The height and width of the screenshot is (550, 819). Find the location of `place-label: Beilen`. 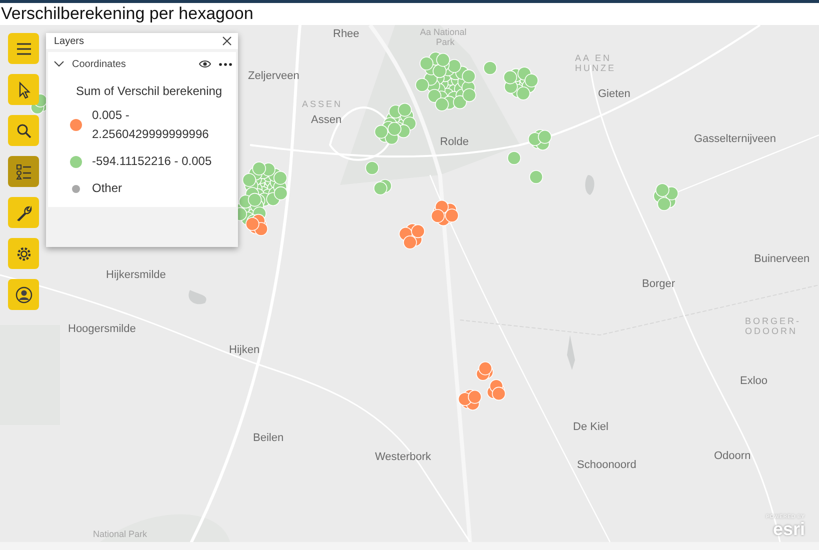

place-label: Beilen is located at coordinates (268, 438).